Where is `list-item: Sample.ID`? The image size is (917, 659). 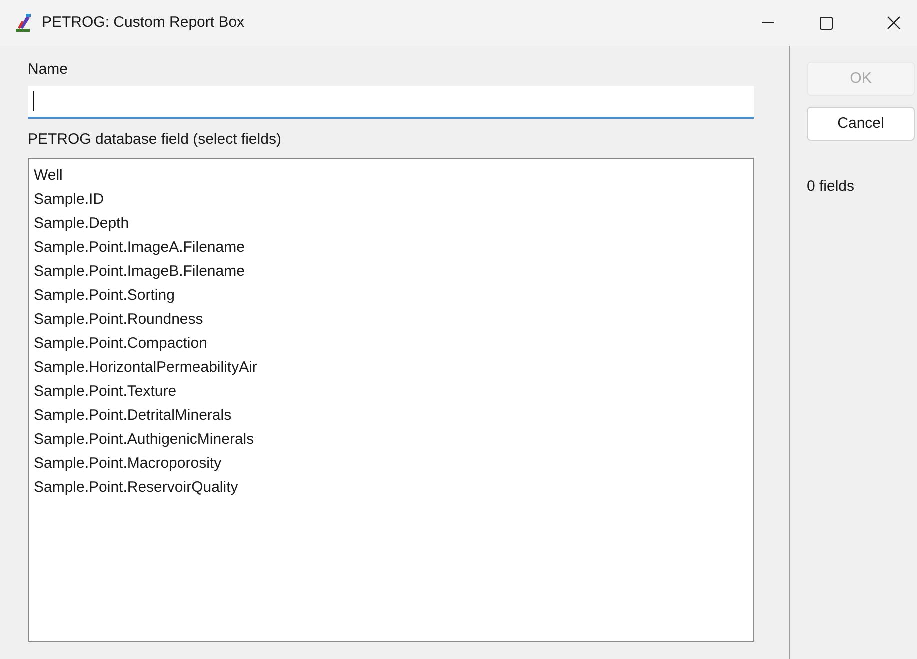 list-item: Sample.ID is located at coordinates (391, 200).